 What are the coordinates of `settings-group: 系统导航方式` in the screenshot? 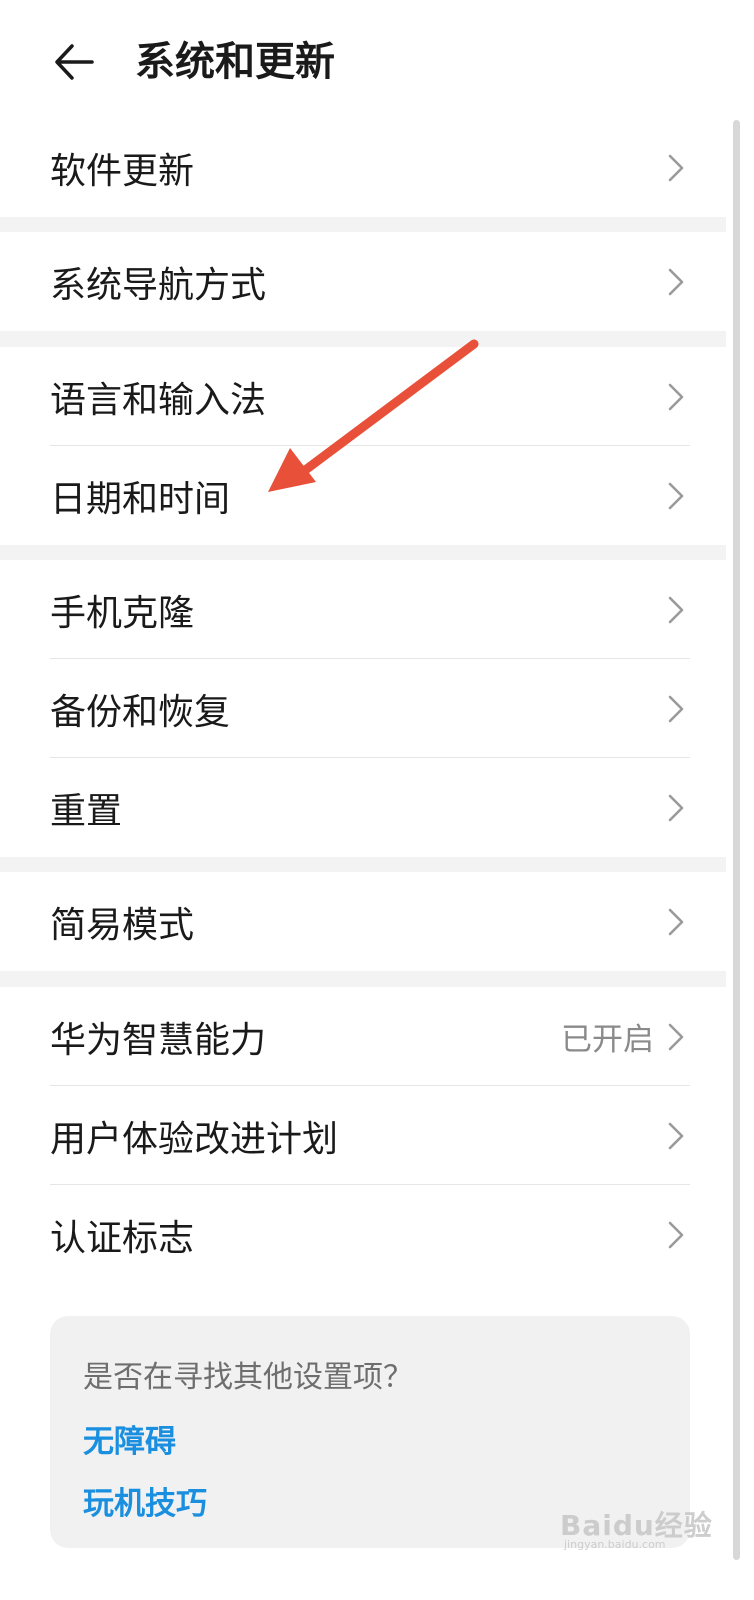 It's located at (363, 281).